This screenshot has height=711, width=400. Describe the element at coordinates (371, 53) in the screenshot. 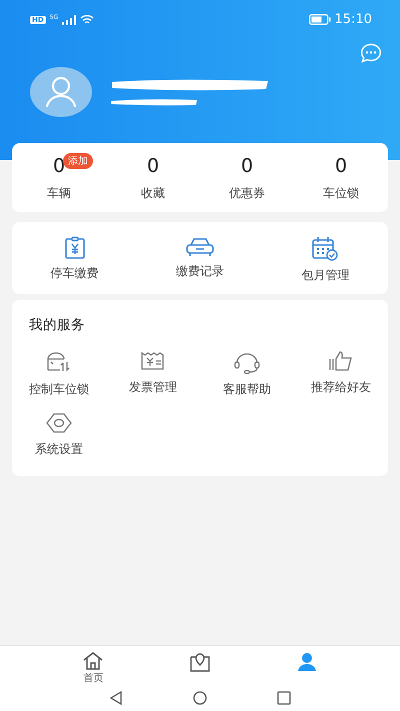

I see `message-icon` at that location.